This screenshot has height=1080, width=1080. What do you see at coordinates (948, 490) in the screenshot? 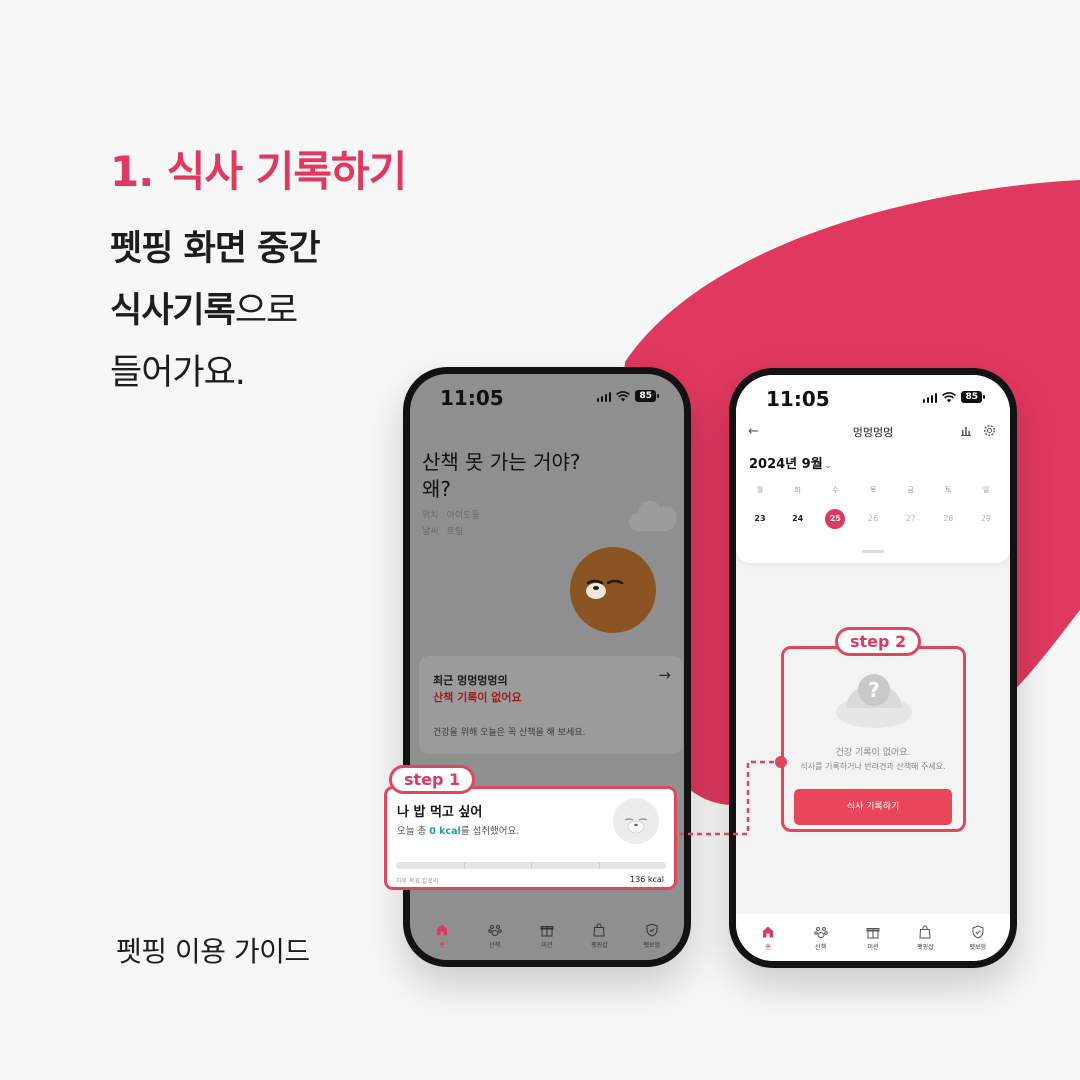
I see `weekday-label: 토` at bounding box center [948, 490].